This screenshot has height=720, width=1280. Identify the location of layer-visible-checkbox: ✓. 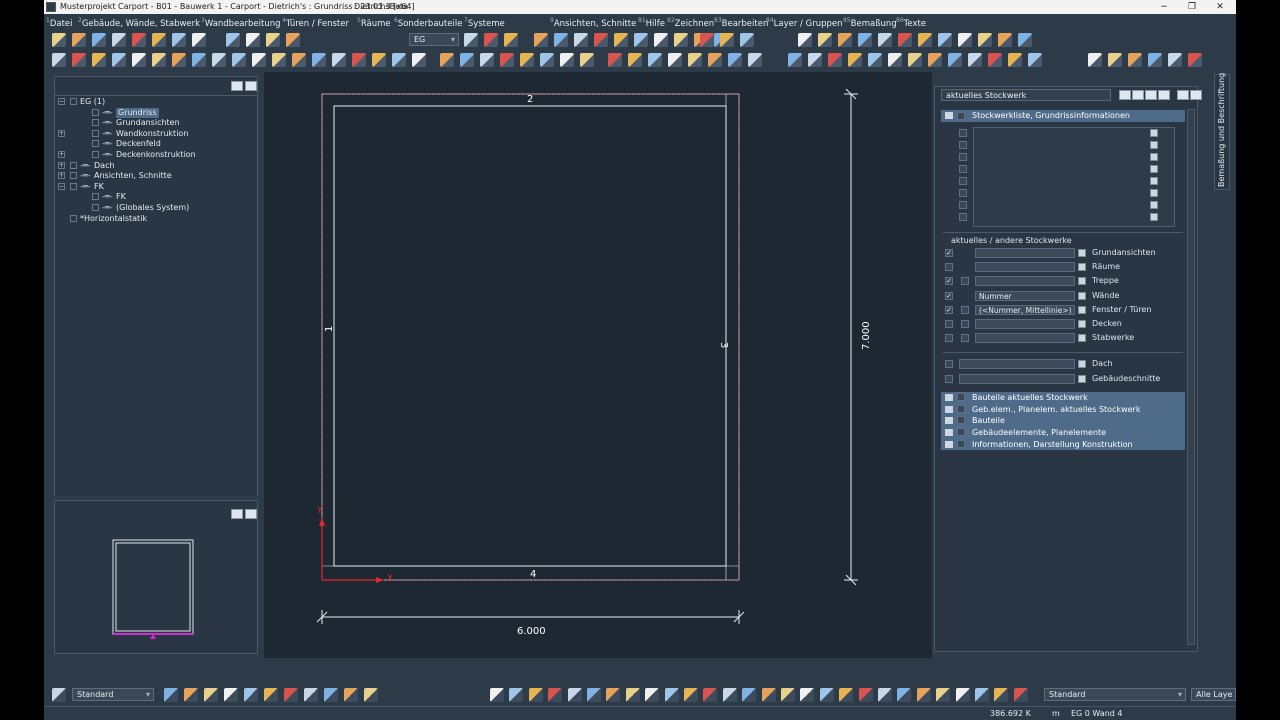
(949, 309).